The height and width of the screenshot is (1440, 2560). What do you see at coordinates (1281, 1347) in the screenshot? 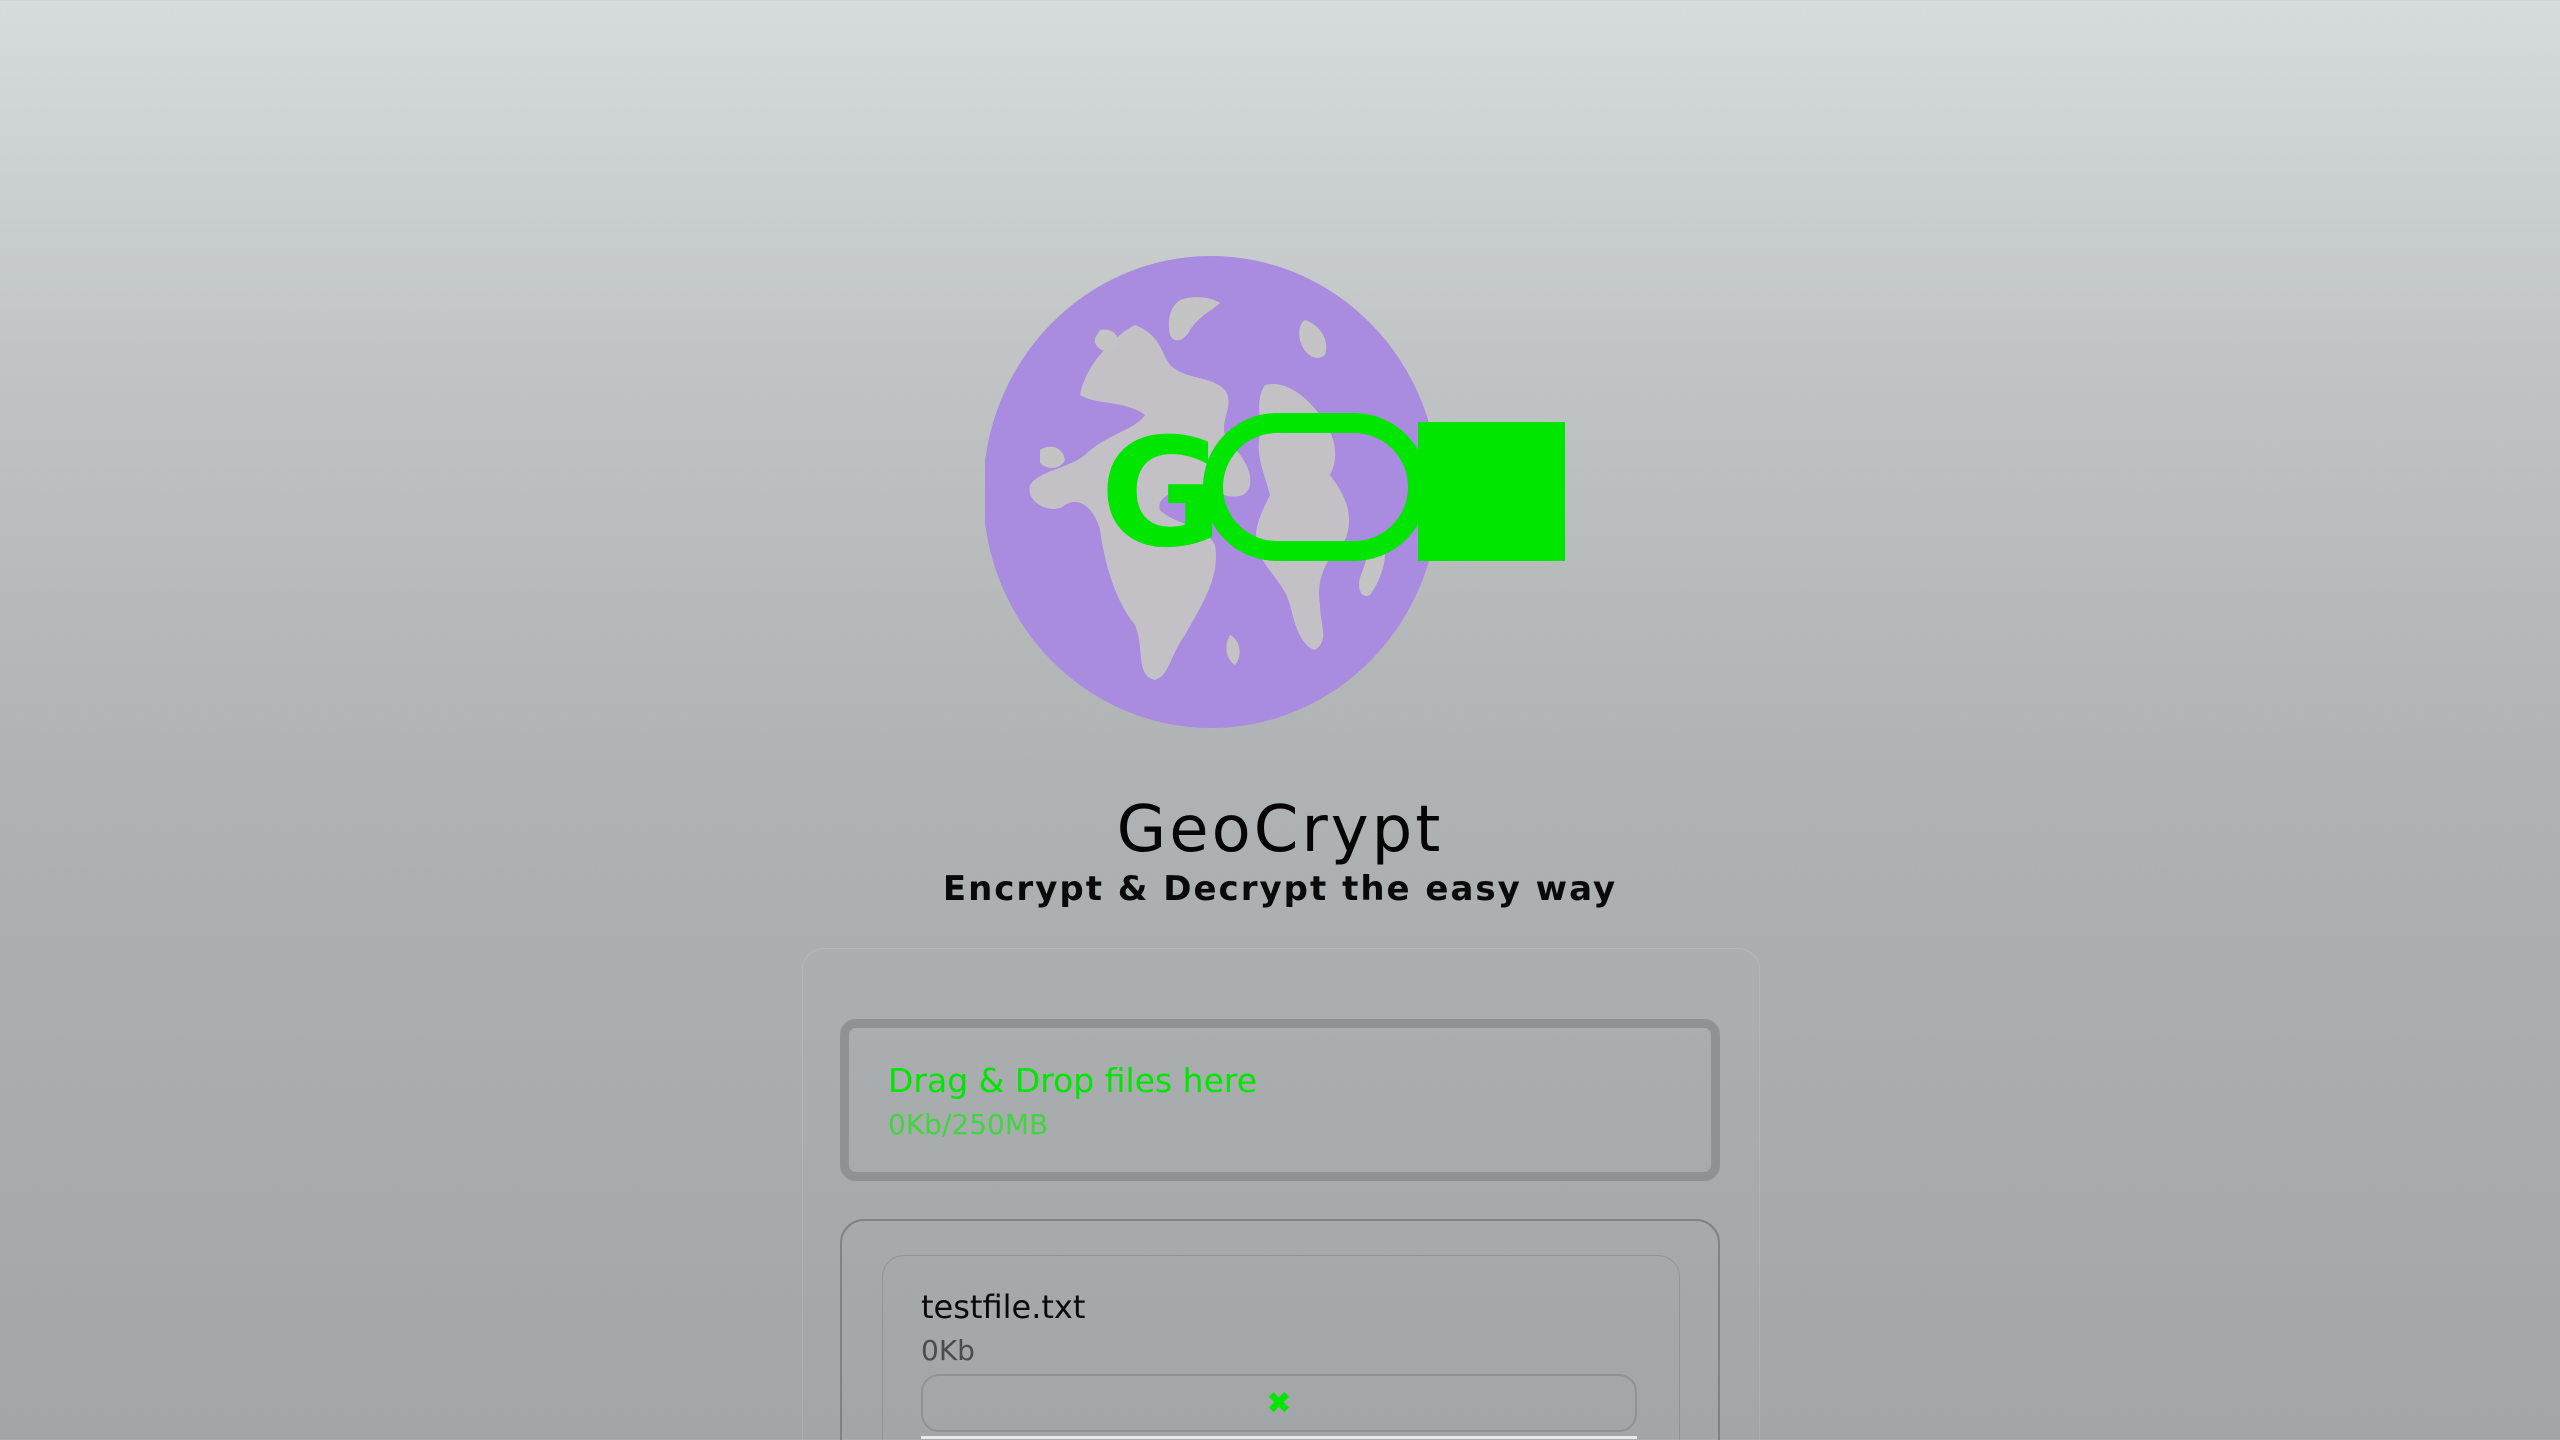
I see `list-item: testfile.txt 0Kb ✖` at bounding box center [1281, 1347].